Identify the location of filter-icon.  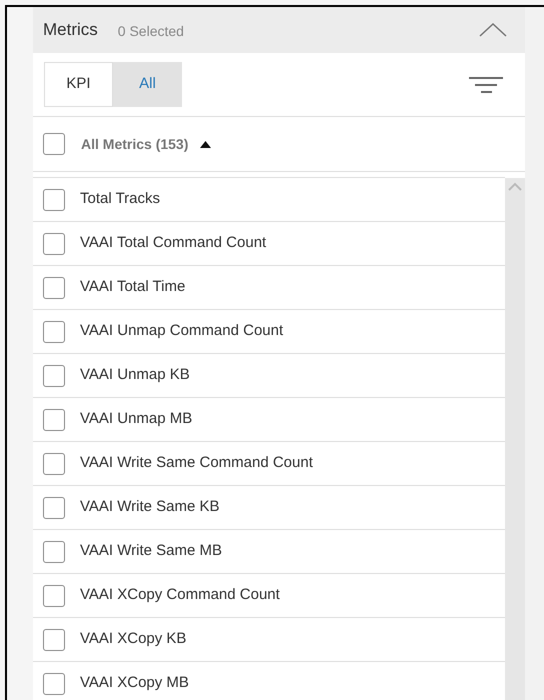
(486, 85).